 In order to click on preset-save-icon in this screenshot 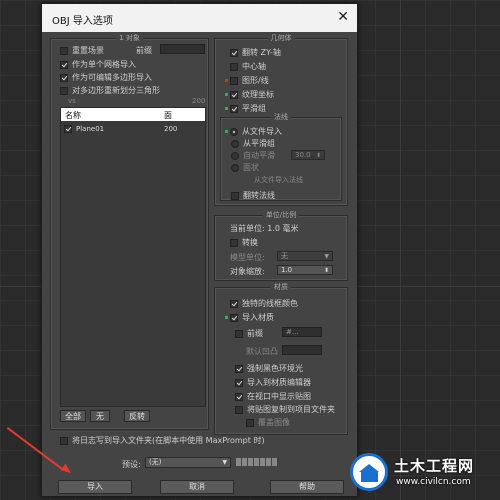, I will do `click(238, 462)`.